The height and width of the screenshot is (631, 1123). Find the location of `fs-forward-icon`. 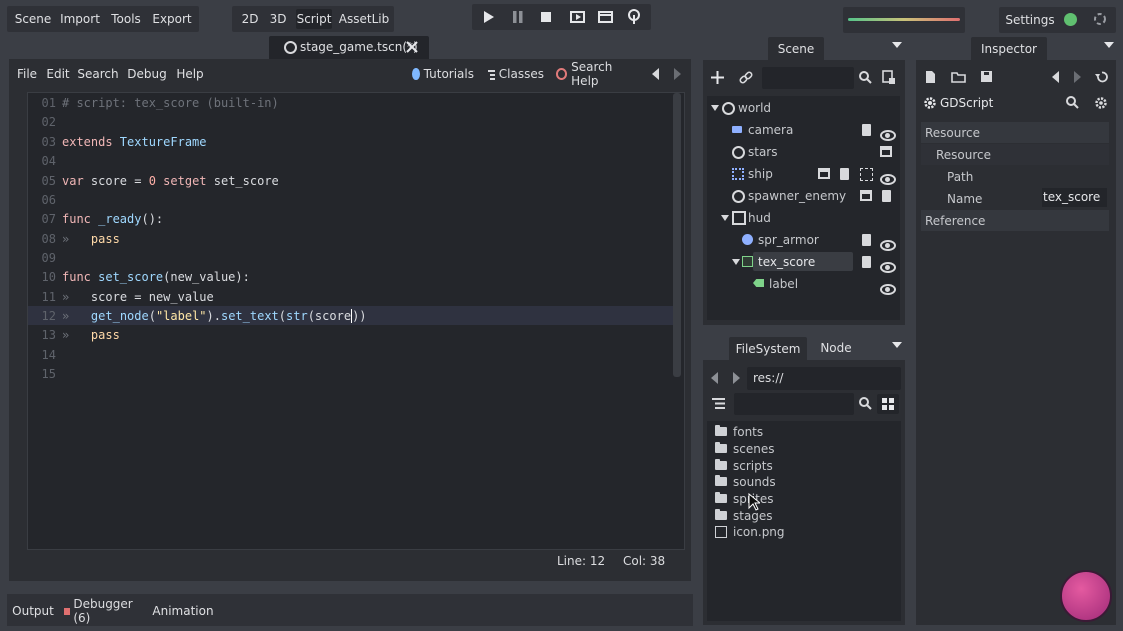

fs-forward-icon is located at coordinates (736, 378).